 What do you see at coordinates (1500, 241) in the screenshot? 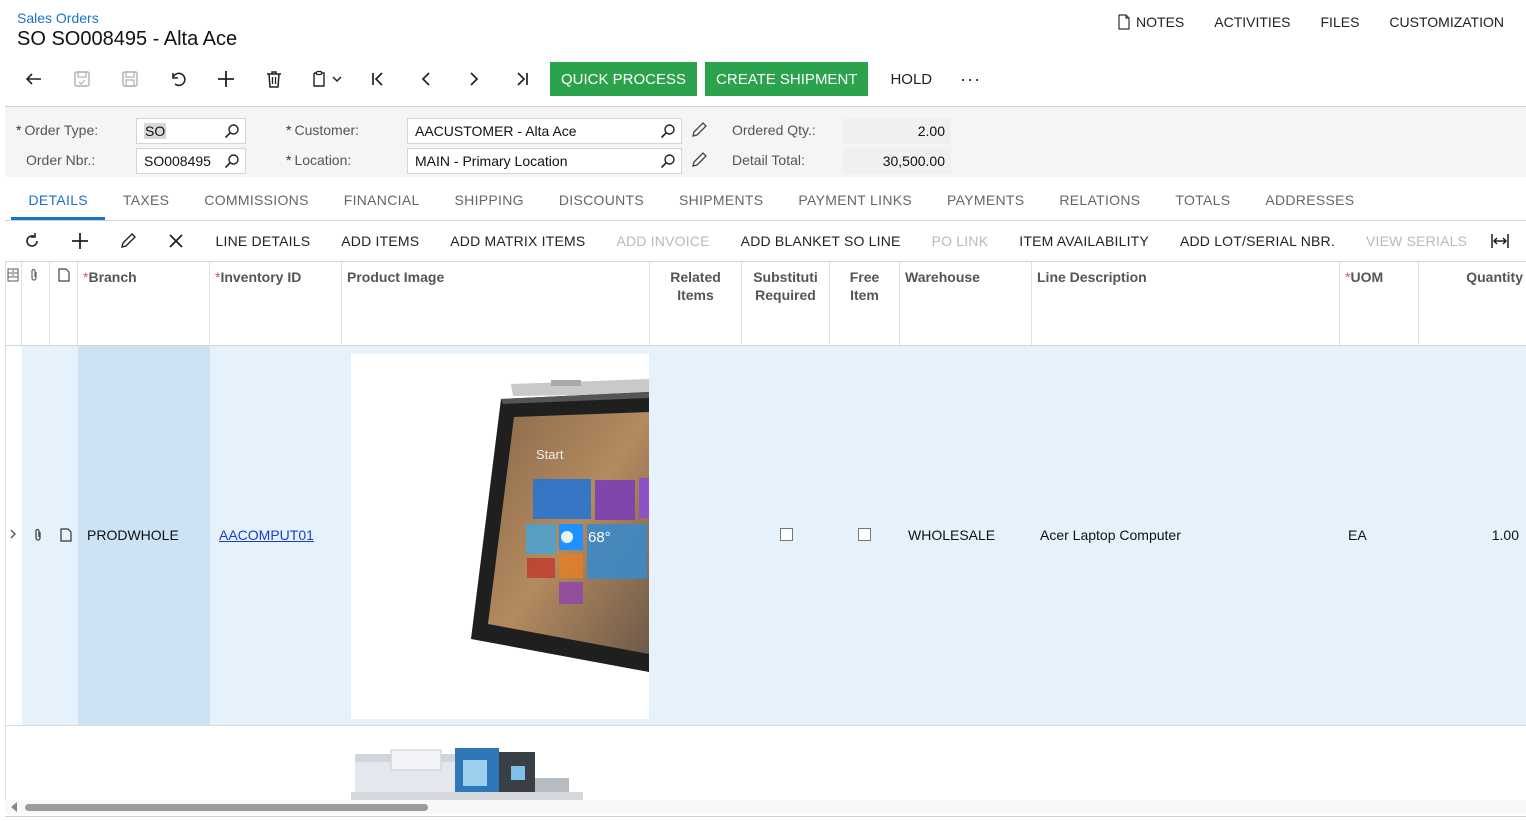
I see `fit-columns-icon` at bounding box center [1500, 241].